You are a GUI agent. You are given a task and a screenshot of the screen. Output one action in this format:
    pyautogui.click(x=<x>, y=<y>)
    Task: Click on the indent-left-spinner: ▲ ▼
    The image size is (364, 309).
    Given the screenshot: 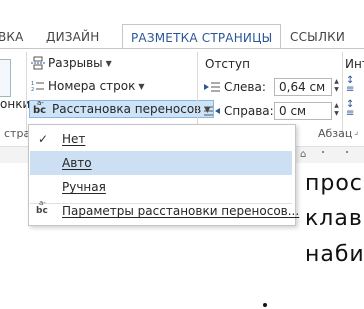 What is the action you would take?
    pyautogui.click(x=336, y=87)
    